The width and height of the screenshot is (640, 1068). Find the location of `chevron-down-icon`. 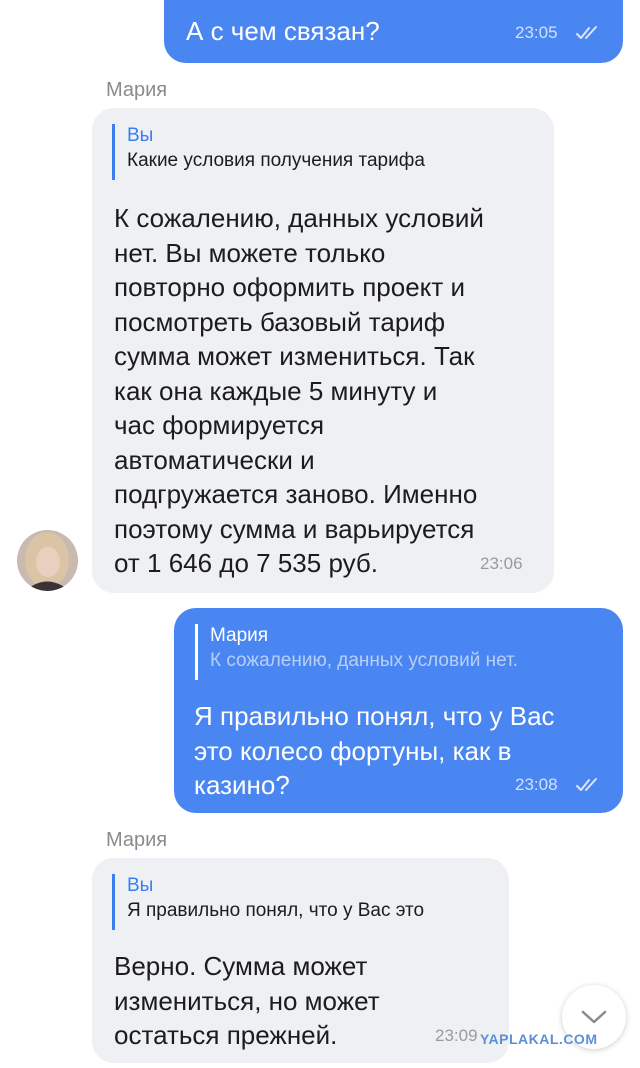

chevron-down-icon is located at coordinates (594, 1017).